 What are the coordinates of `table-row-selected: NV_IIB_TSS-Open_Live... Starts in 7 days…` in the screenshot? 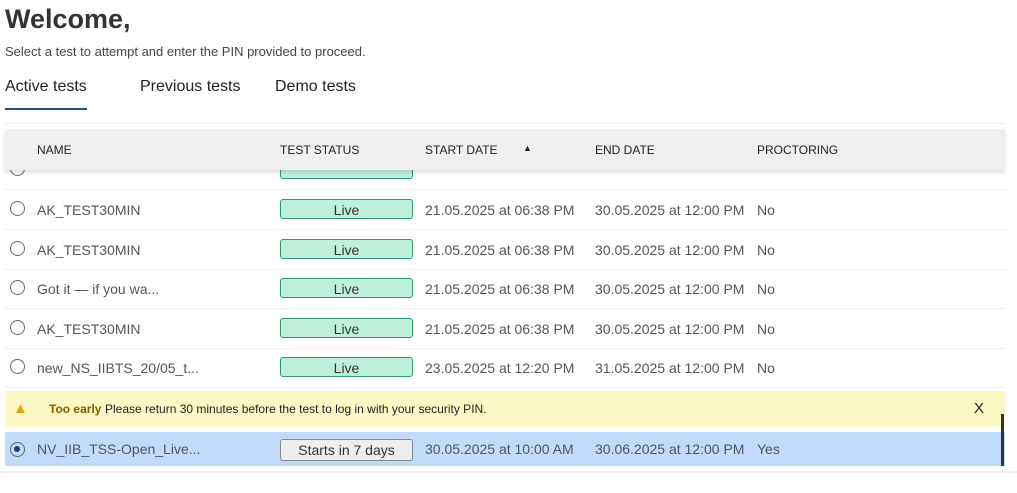 It's located at (505, 449).